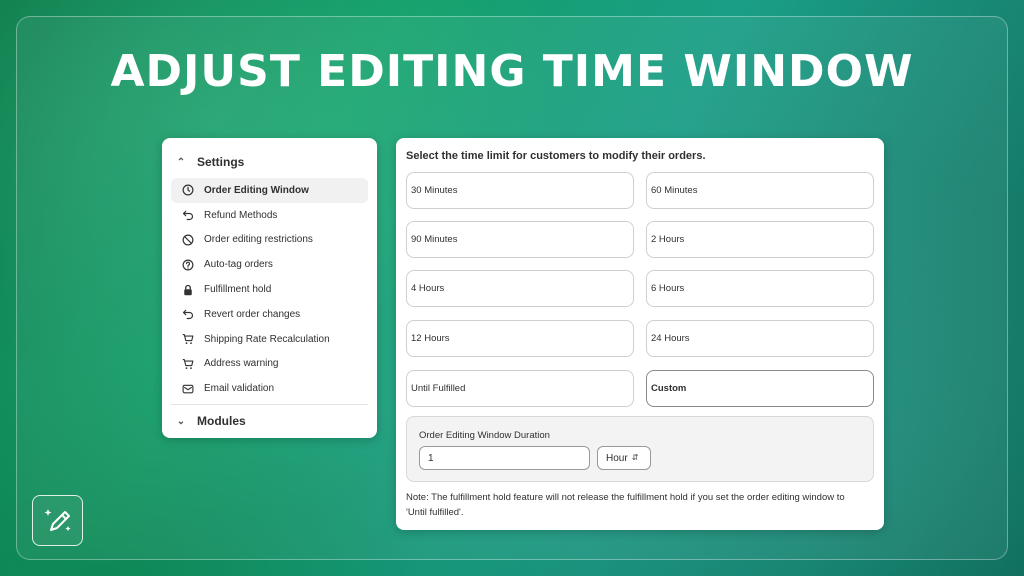 Image resolution: width=1024 pixels, height=576 pixels. Describe the element at coordinates (520, 338) in the screenshot. I see `option-12-hours: 12 Hours` at that location.